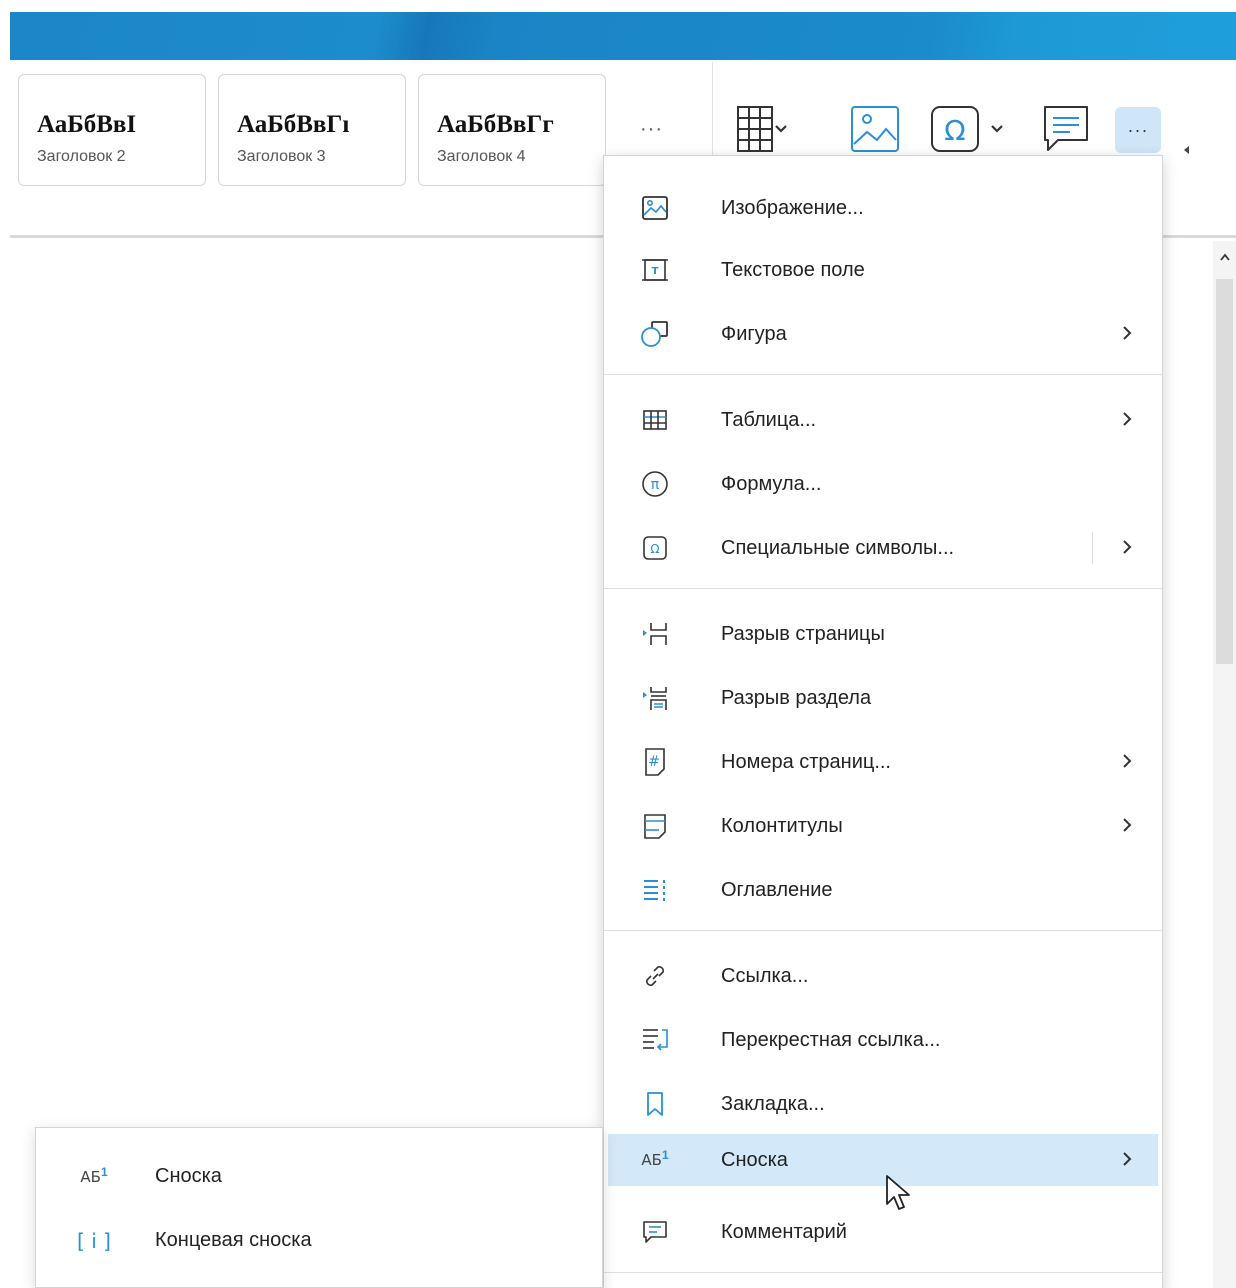  Describe the element at coordinates (495, 124) in the screenshot. I see `style-sample: АаБбВвГг` at that location.